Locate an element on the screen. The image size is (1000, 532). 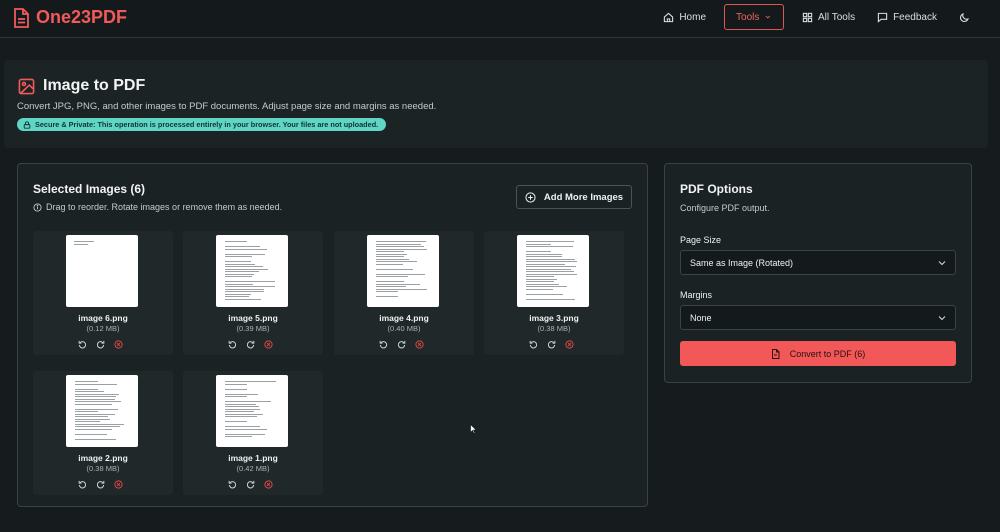
add-more-images-label: Add More Images is located at coordinates (583, 197).